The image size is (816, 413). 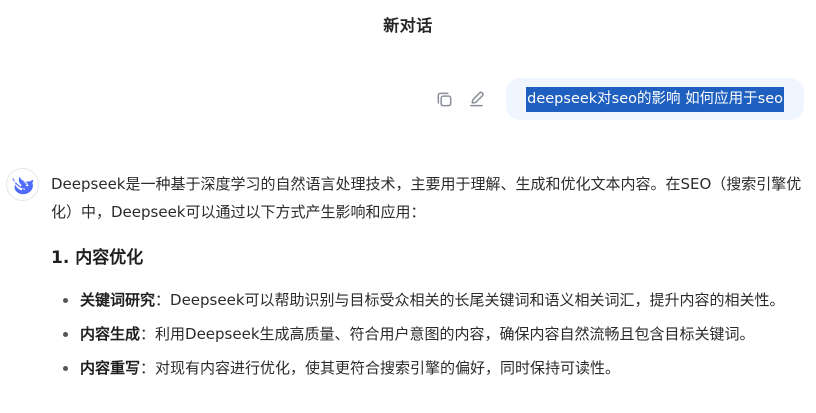 I want to click on page-title: 新对话, so click(x=408, y=25).